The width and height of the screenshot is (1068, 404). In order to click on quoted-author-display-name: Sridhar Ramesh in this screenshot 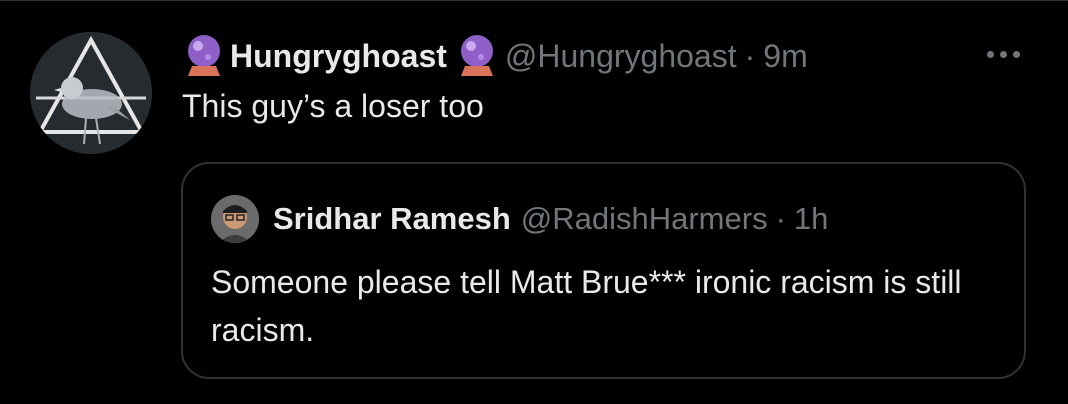, I will do `click(392, 219)`.